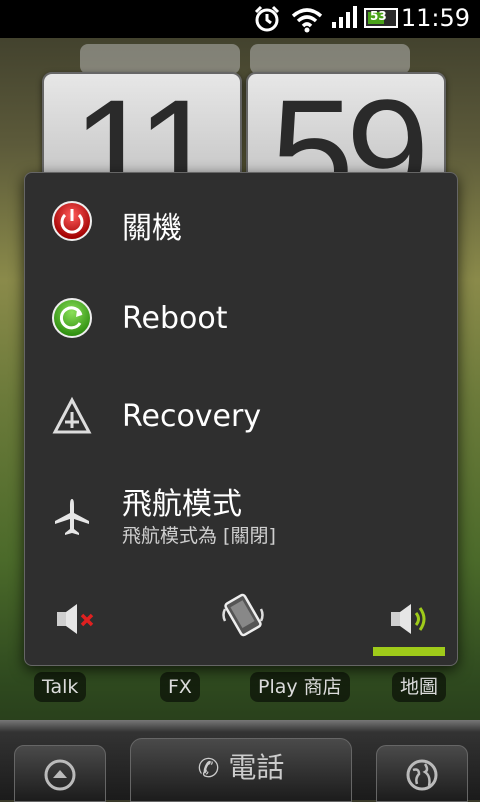  What do you see at coordinates (267, 18) in the screenshot?
I see `alarm-icon` at bounding box center [267, 18].